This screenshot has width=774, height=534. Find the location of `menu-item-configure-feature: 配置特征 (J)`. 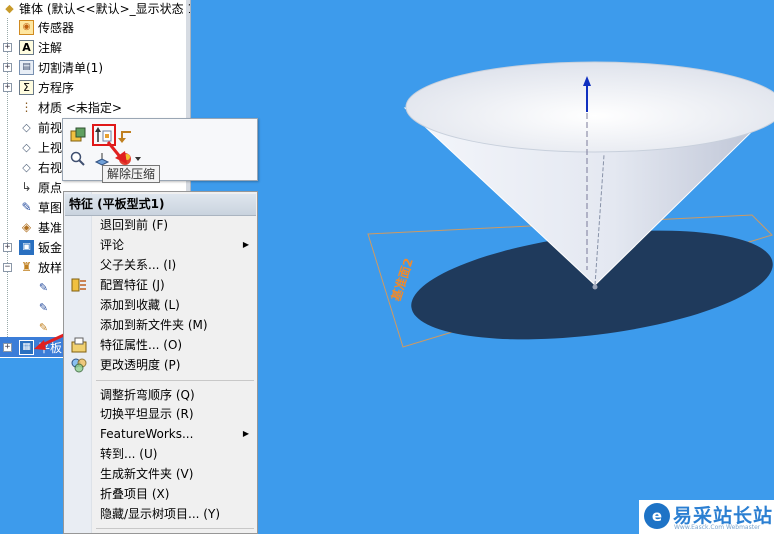

menu-item-configure-feature: 配置特征 (J) is located at coordinates (161, 285).